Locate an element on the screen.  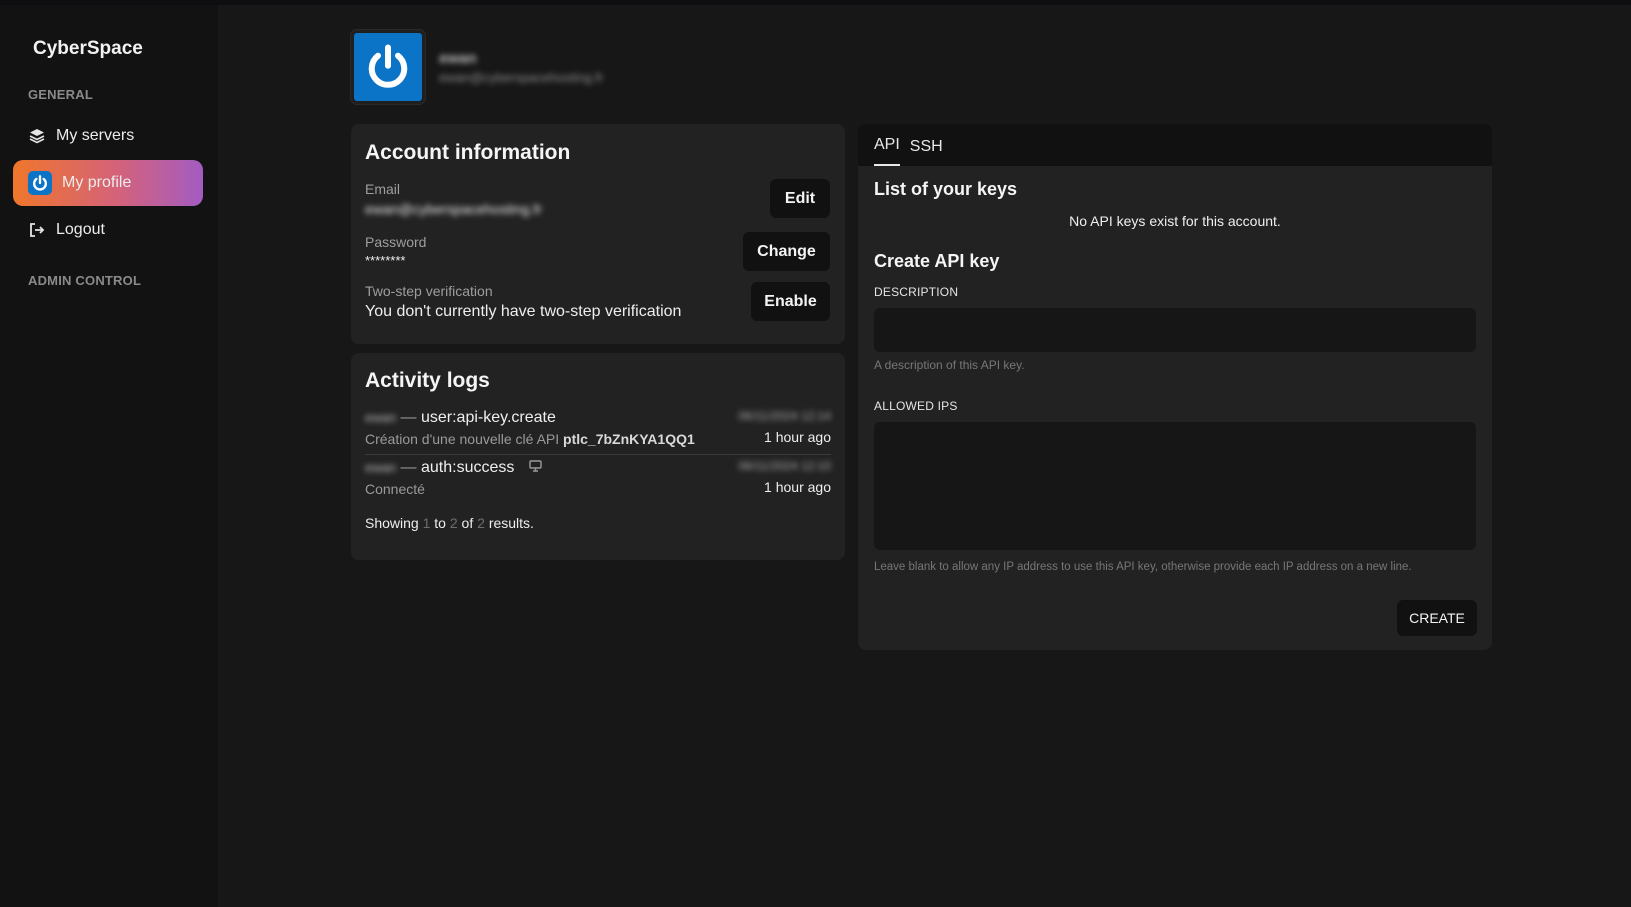
profile-email: ewan@cyberspacehosting.fr is located at coordinates (521, 77).